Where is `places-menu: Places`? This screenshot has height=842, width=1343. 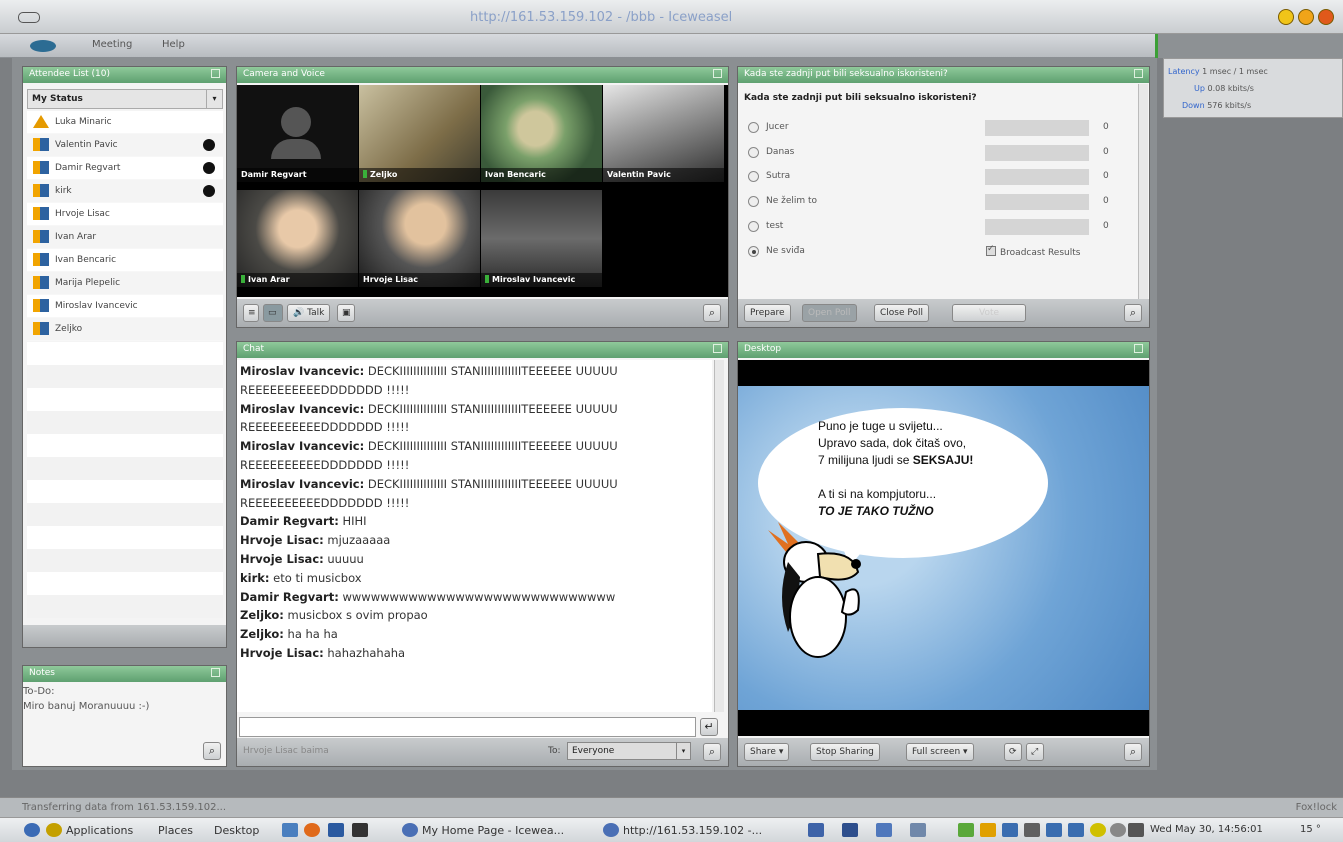 places-menu: Places is located at coordinates (175, 830).